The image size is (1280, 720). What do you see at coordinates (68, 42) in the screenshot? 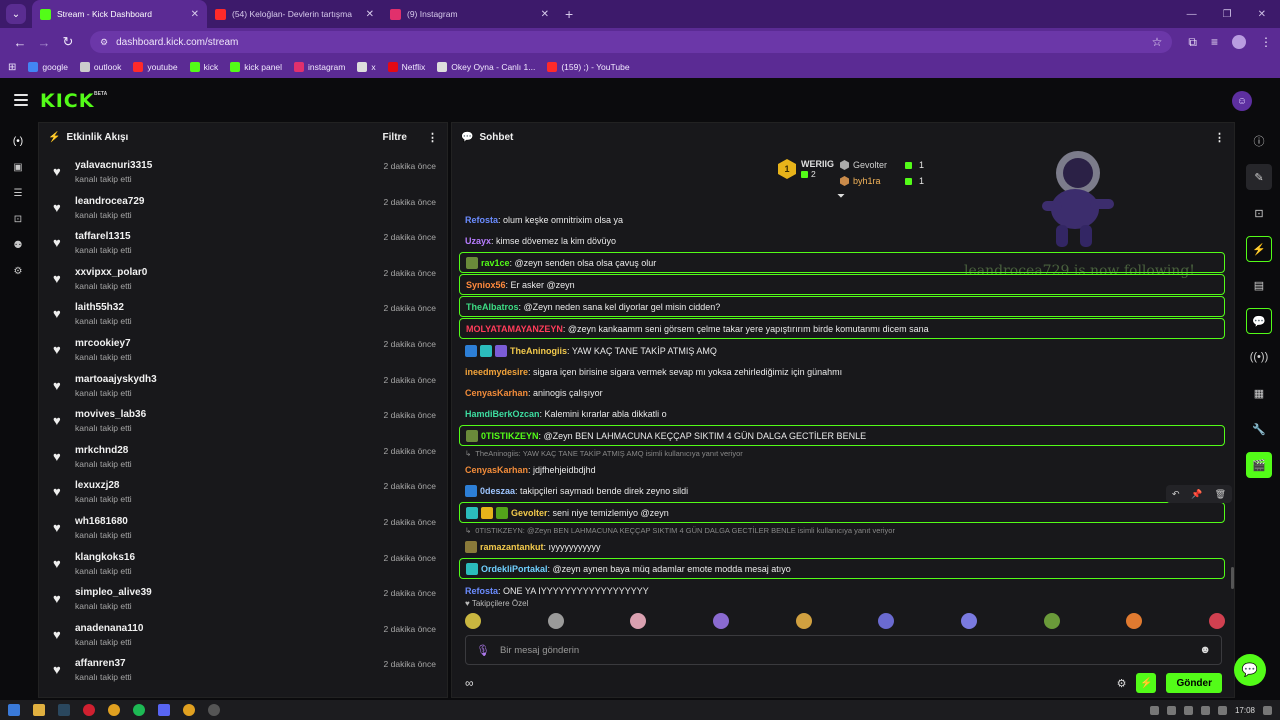
I see `reload-icon: ↻` at bounding box center [68, 42].